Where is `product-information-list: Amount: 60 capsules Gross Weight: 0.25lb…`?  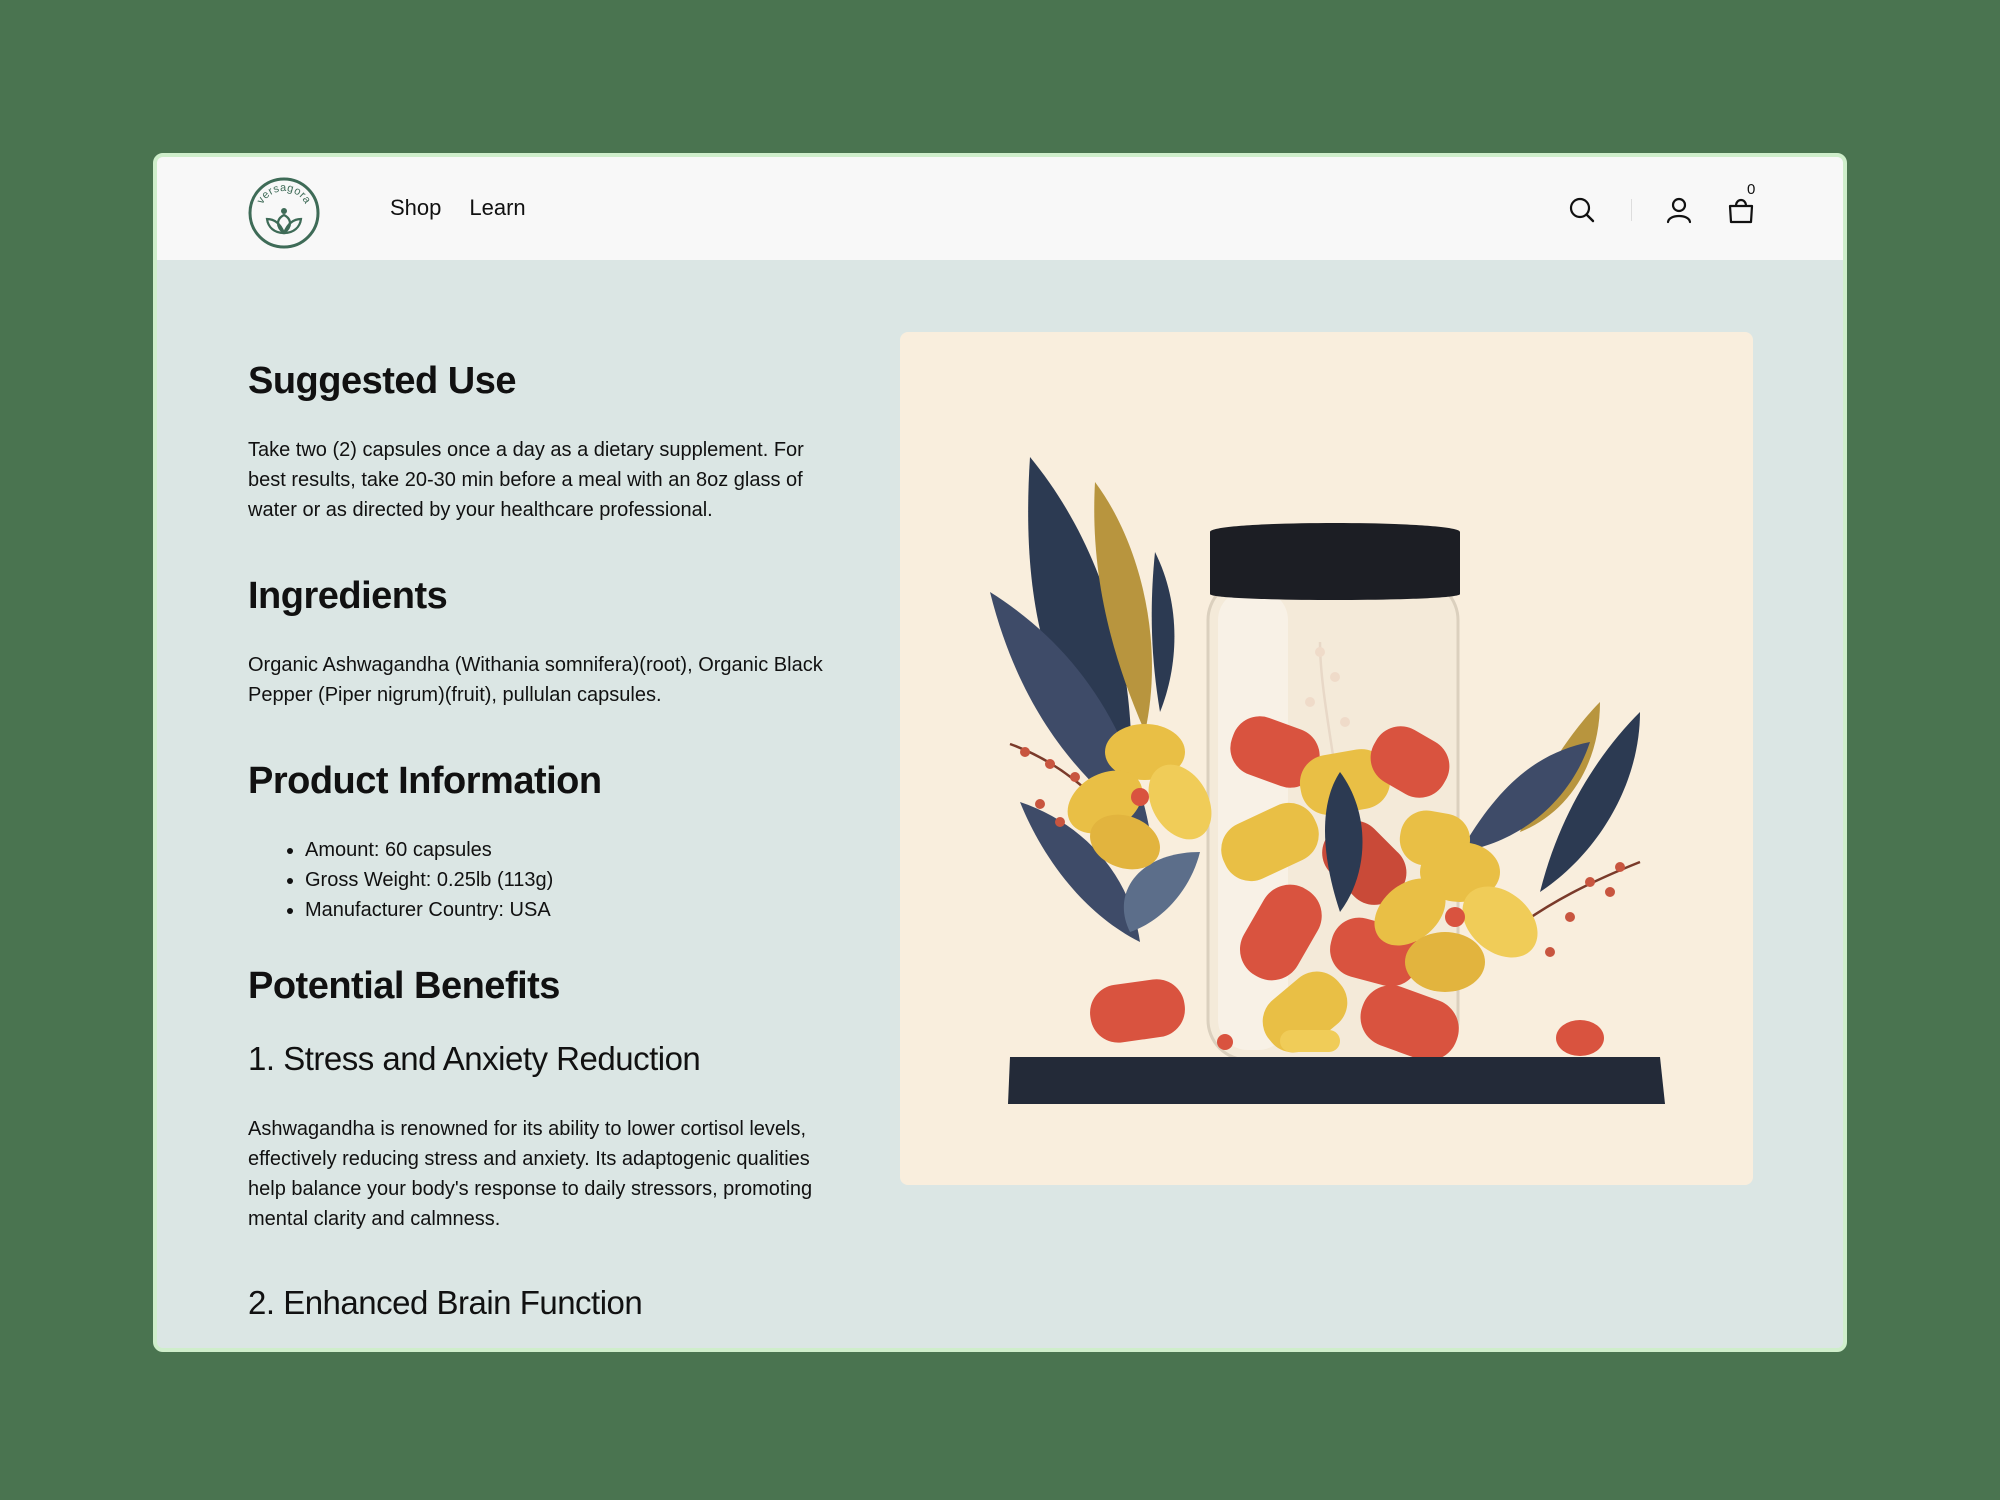 product-information-list: Amount: 60 capsules Gross Weight: 0.25lb… is located at coordinates (538, 880).